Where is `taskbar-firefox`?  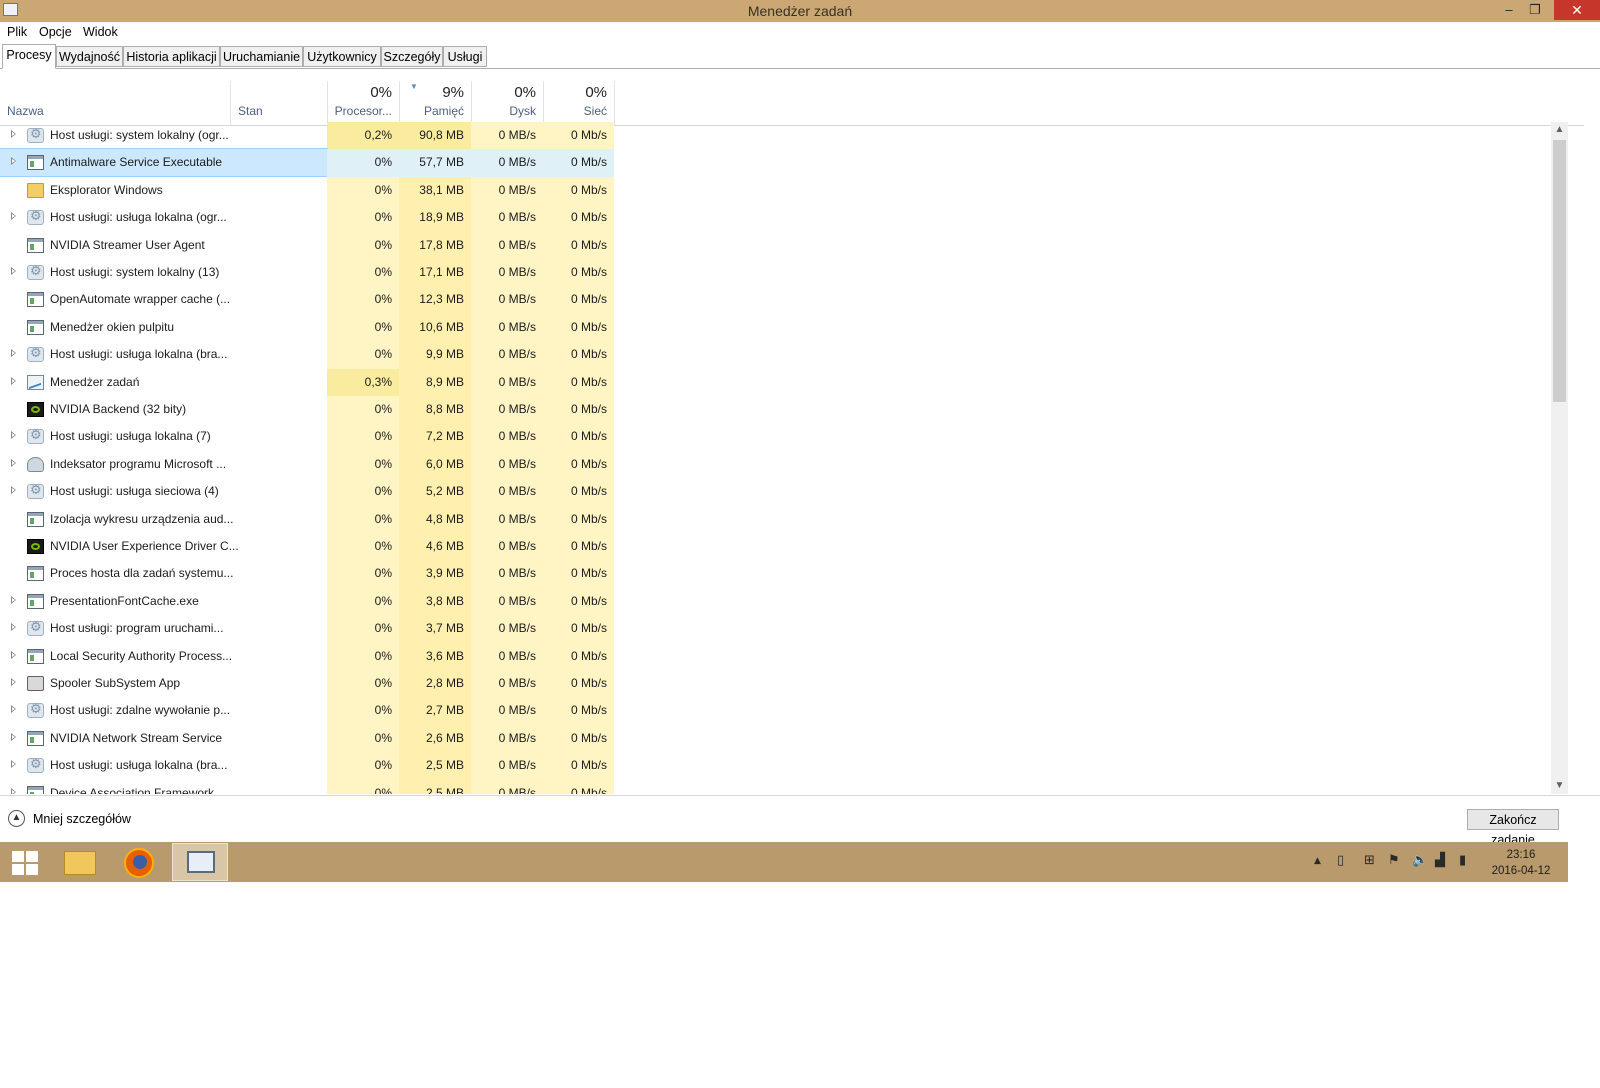
taskbar-firefox is located at coordinates (140, 862).